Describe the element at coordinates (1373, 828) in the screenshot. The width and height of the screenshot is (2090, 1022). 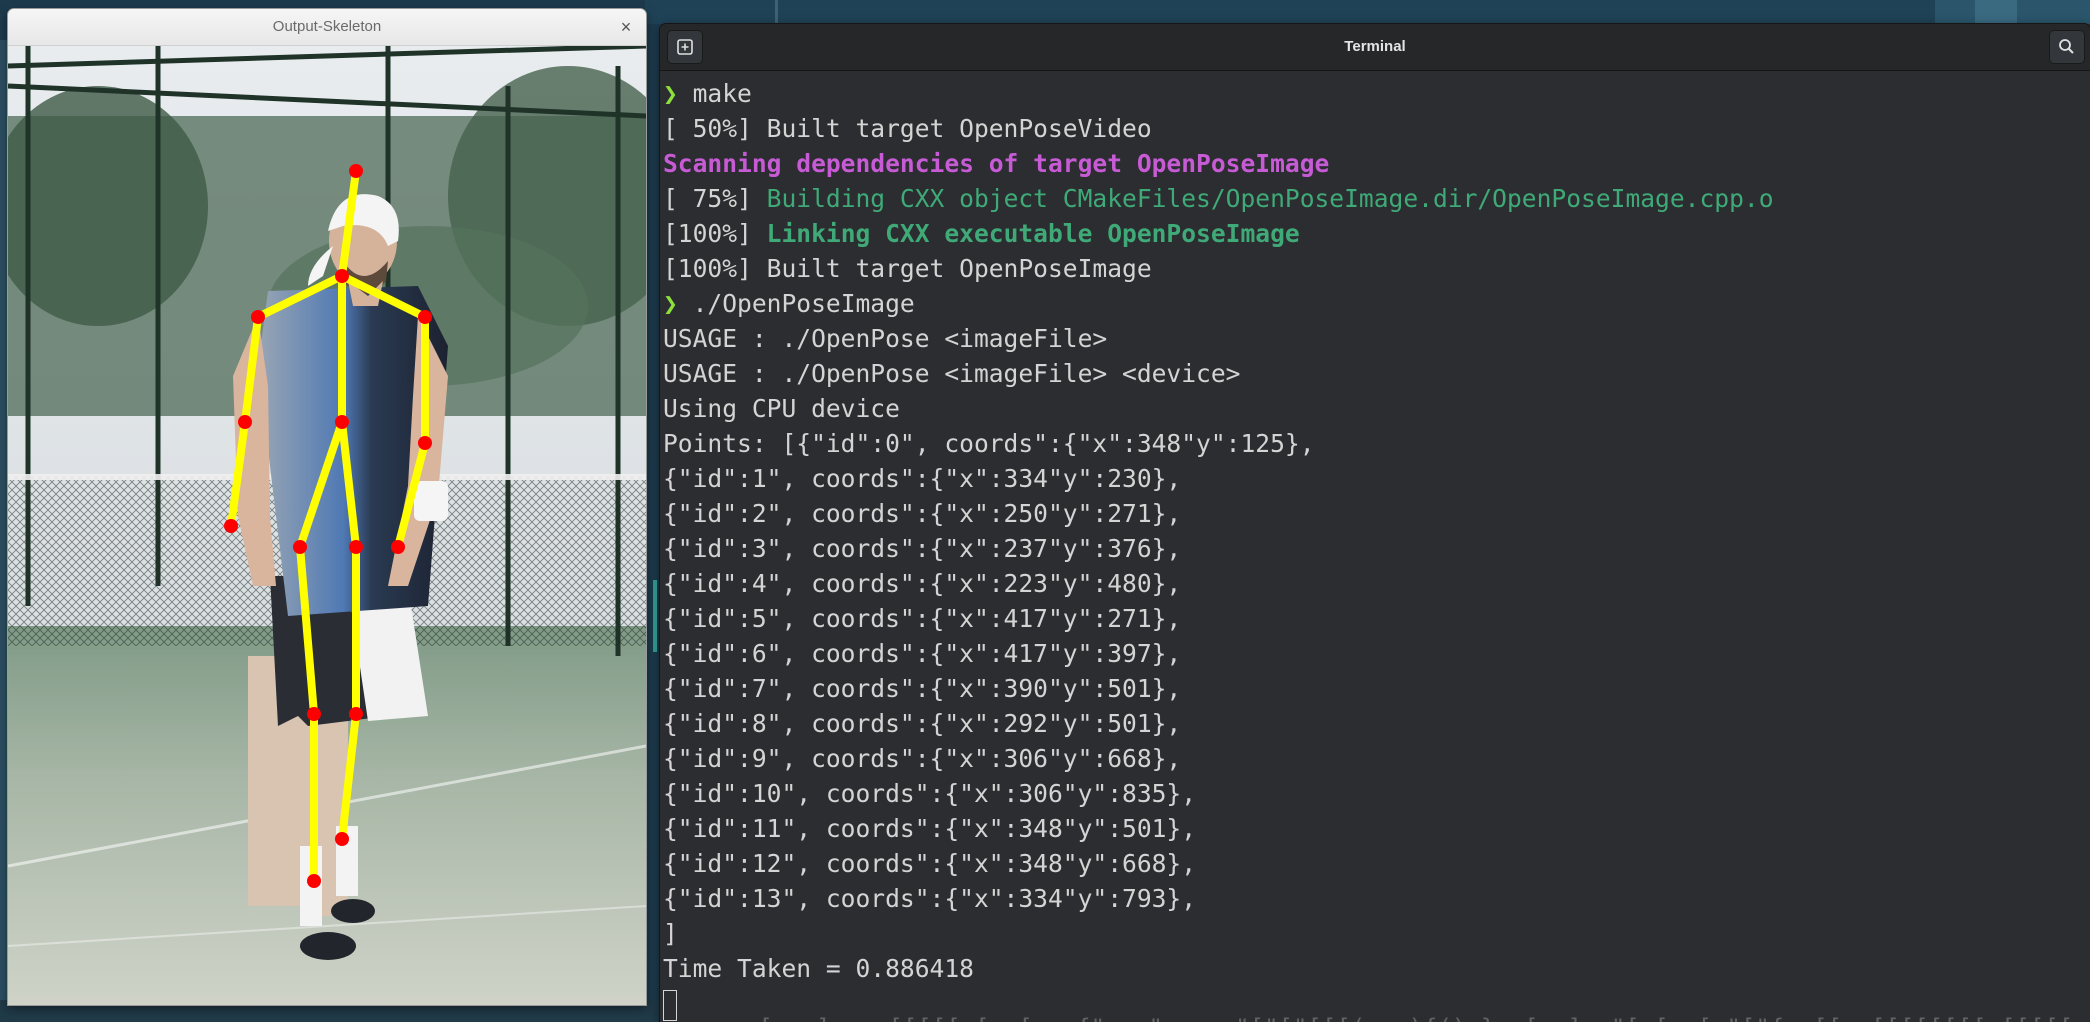
I see `terminal-line: {"id":11", coords":{"x":348"y":501},` at that location.